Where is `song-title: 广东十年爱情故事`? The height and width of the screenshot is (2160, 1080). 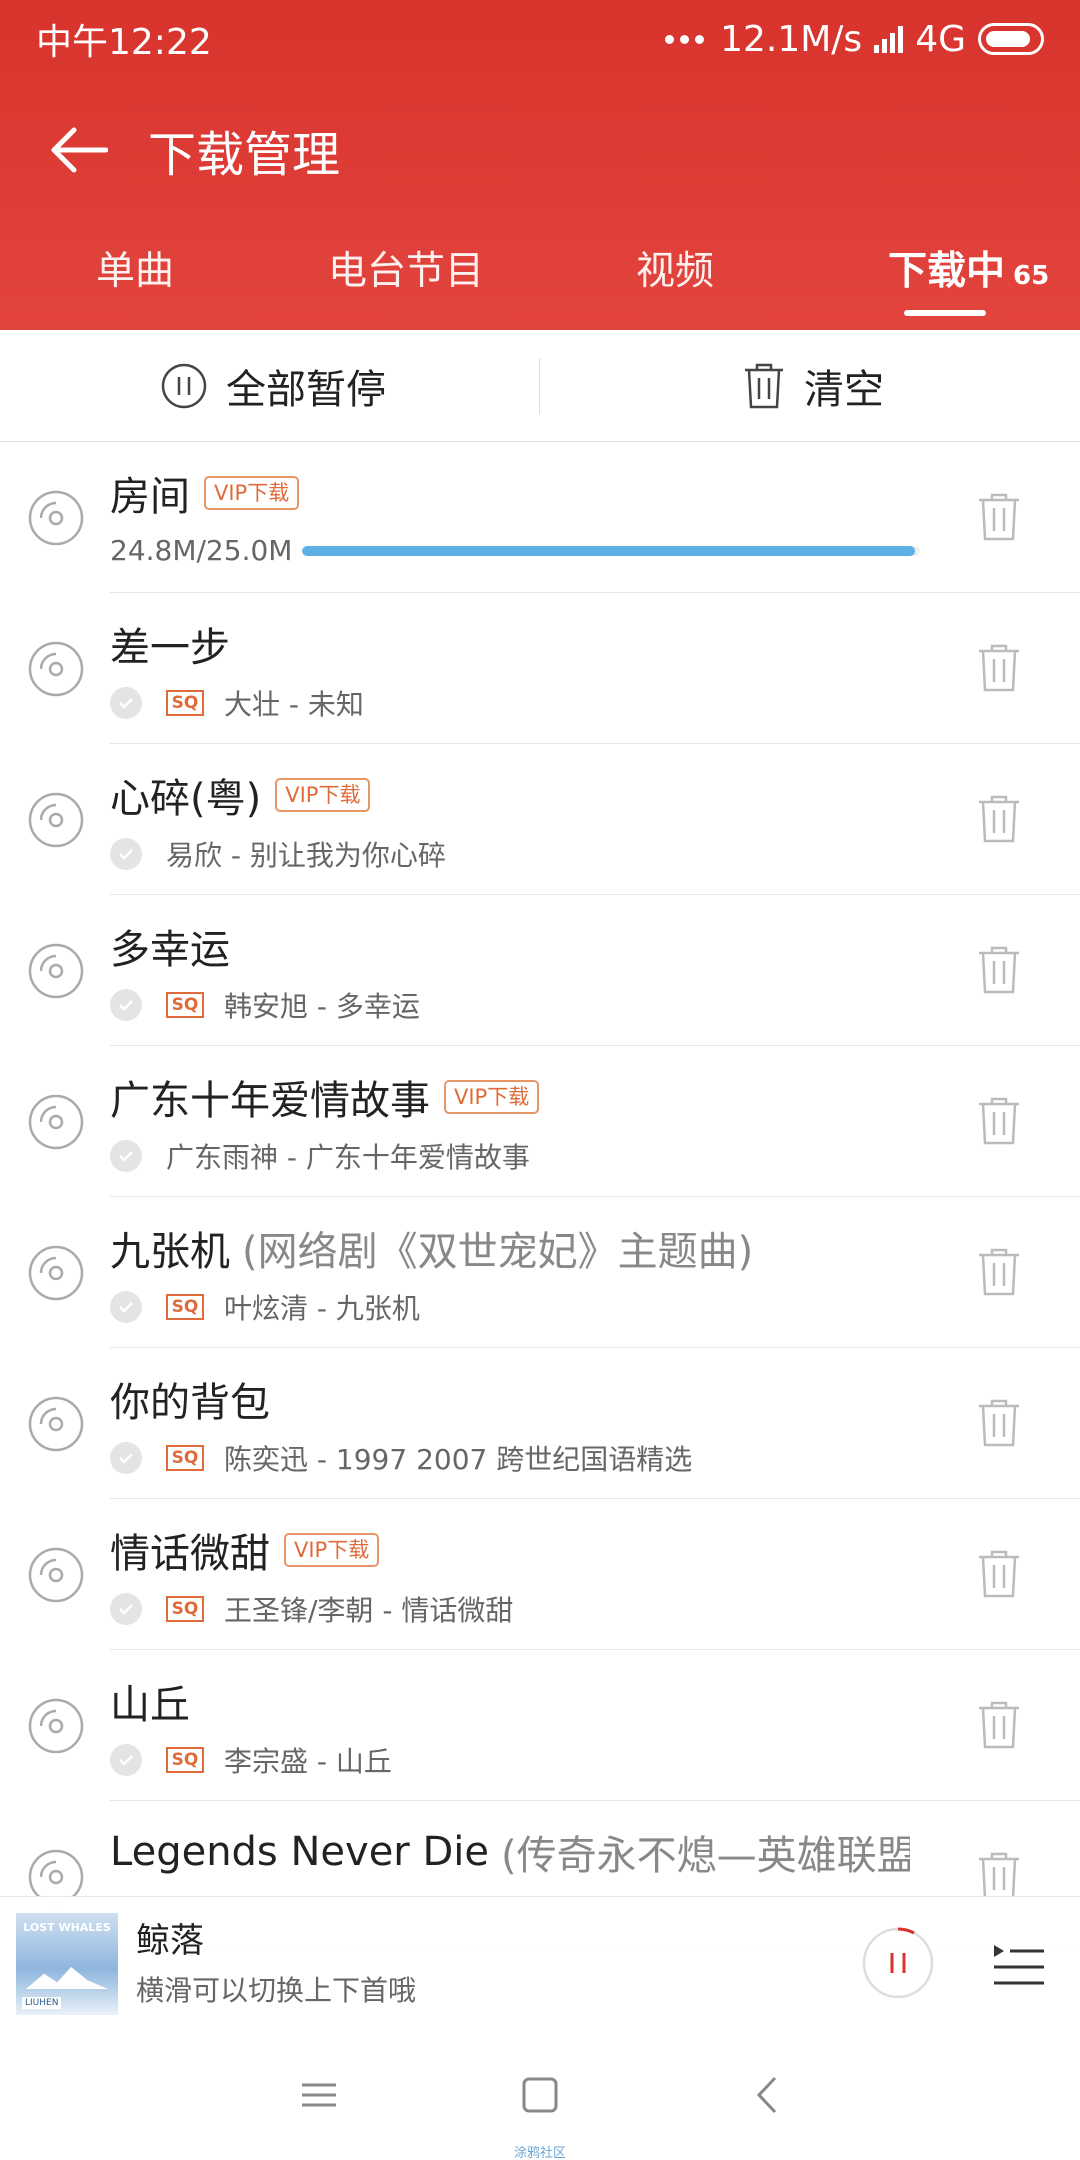
song-title: 广东十年爱情故事 is located at coordinates (270, 1101).